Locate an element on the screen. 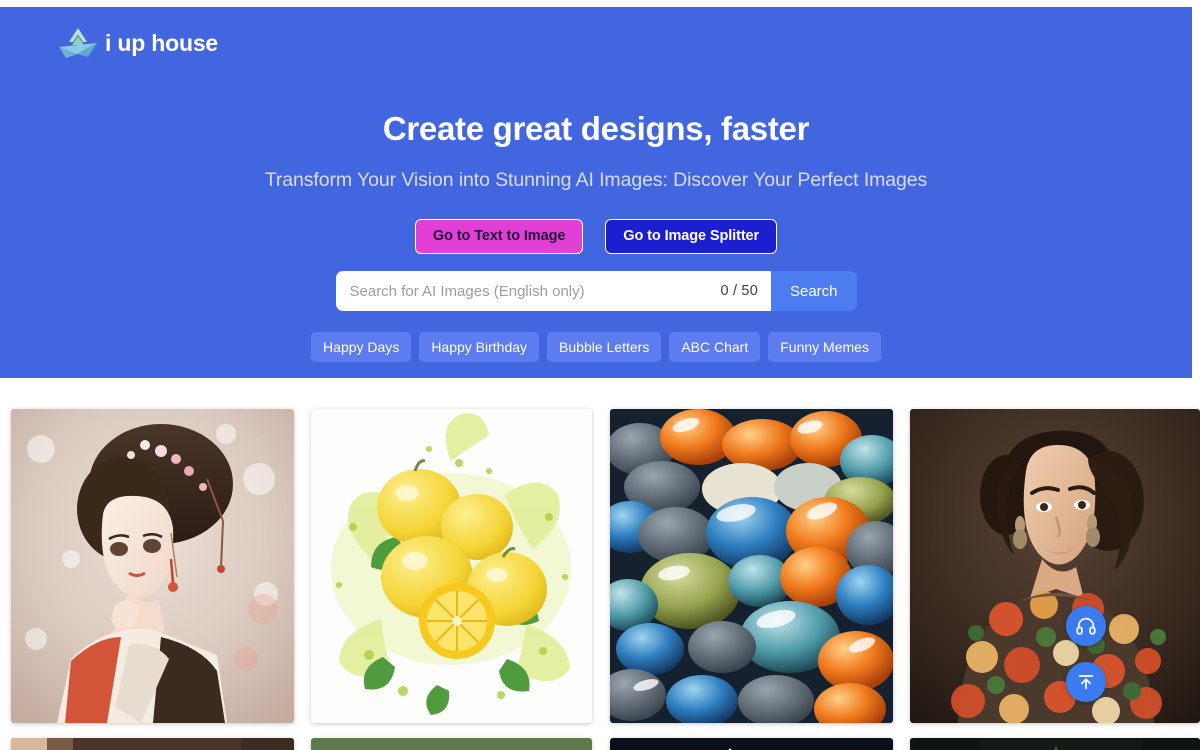 This screenshot has width=1200, height=750. tag-chip-funny-memes: Funny Memes is located at coordinates (824, 347).